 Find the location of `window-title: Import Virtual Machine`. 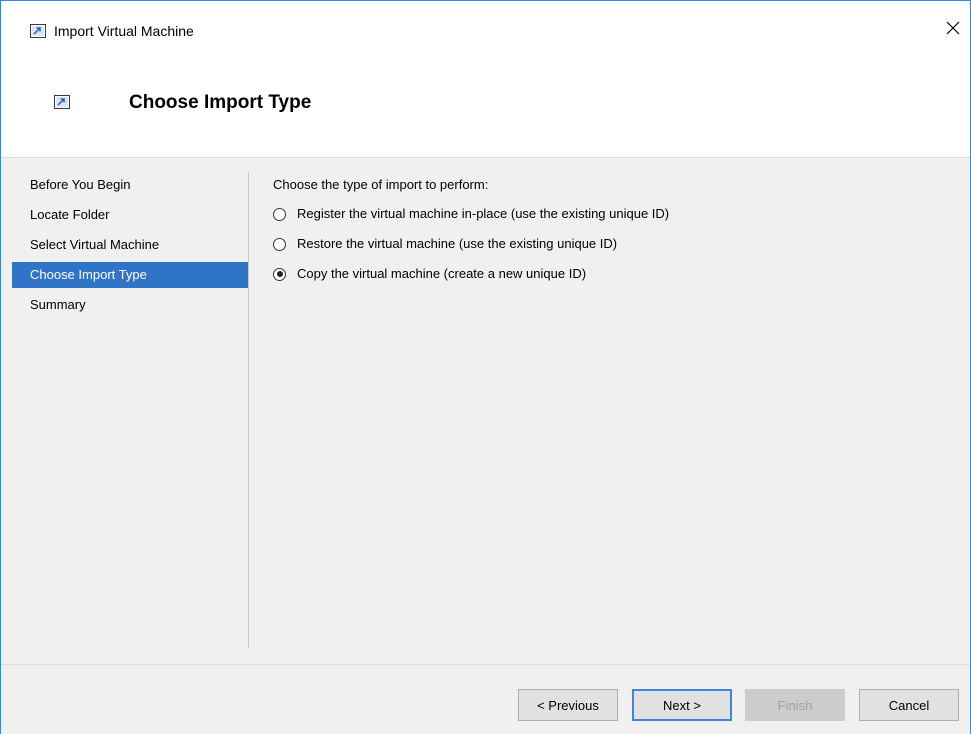

window-title: Import Virtual Machine is located at coordinates (124, 31).